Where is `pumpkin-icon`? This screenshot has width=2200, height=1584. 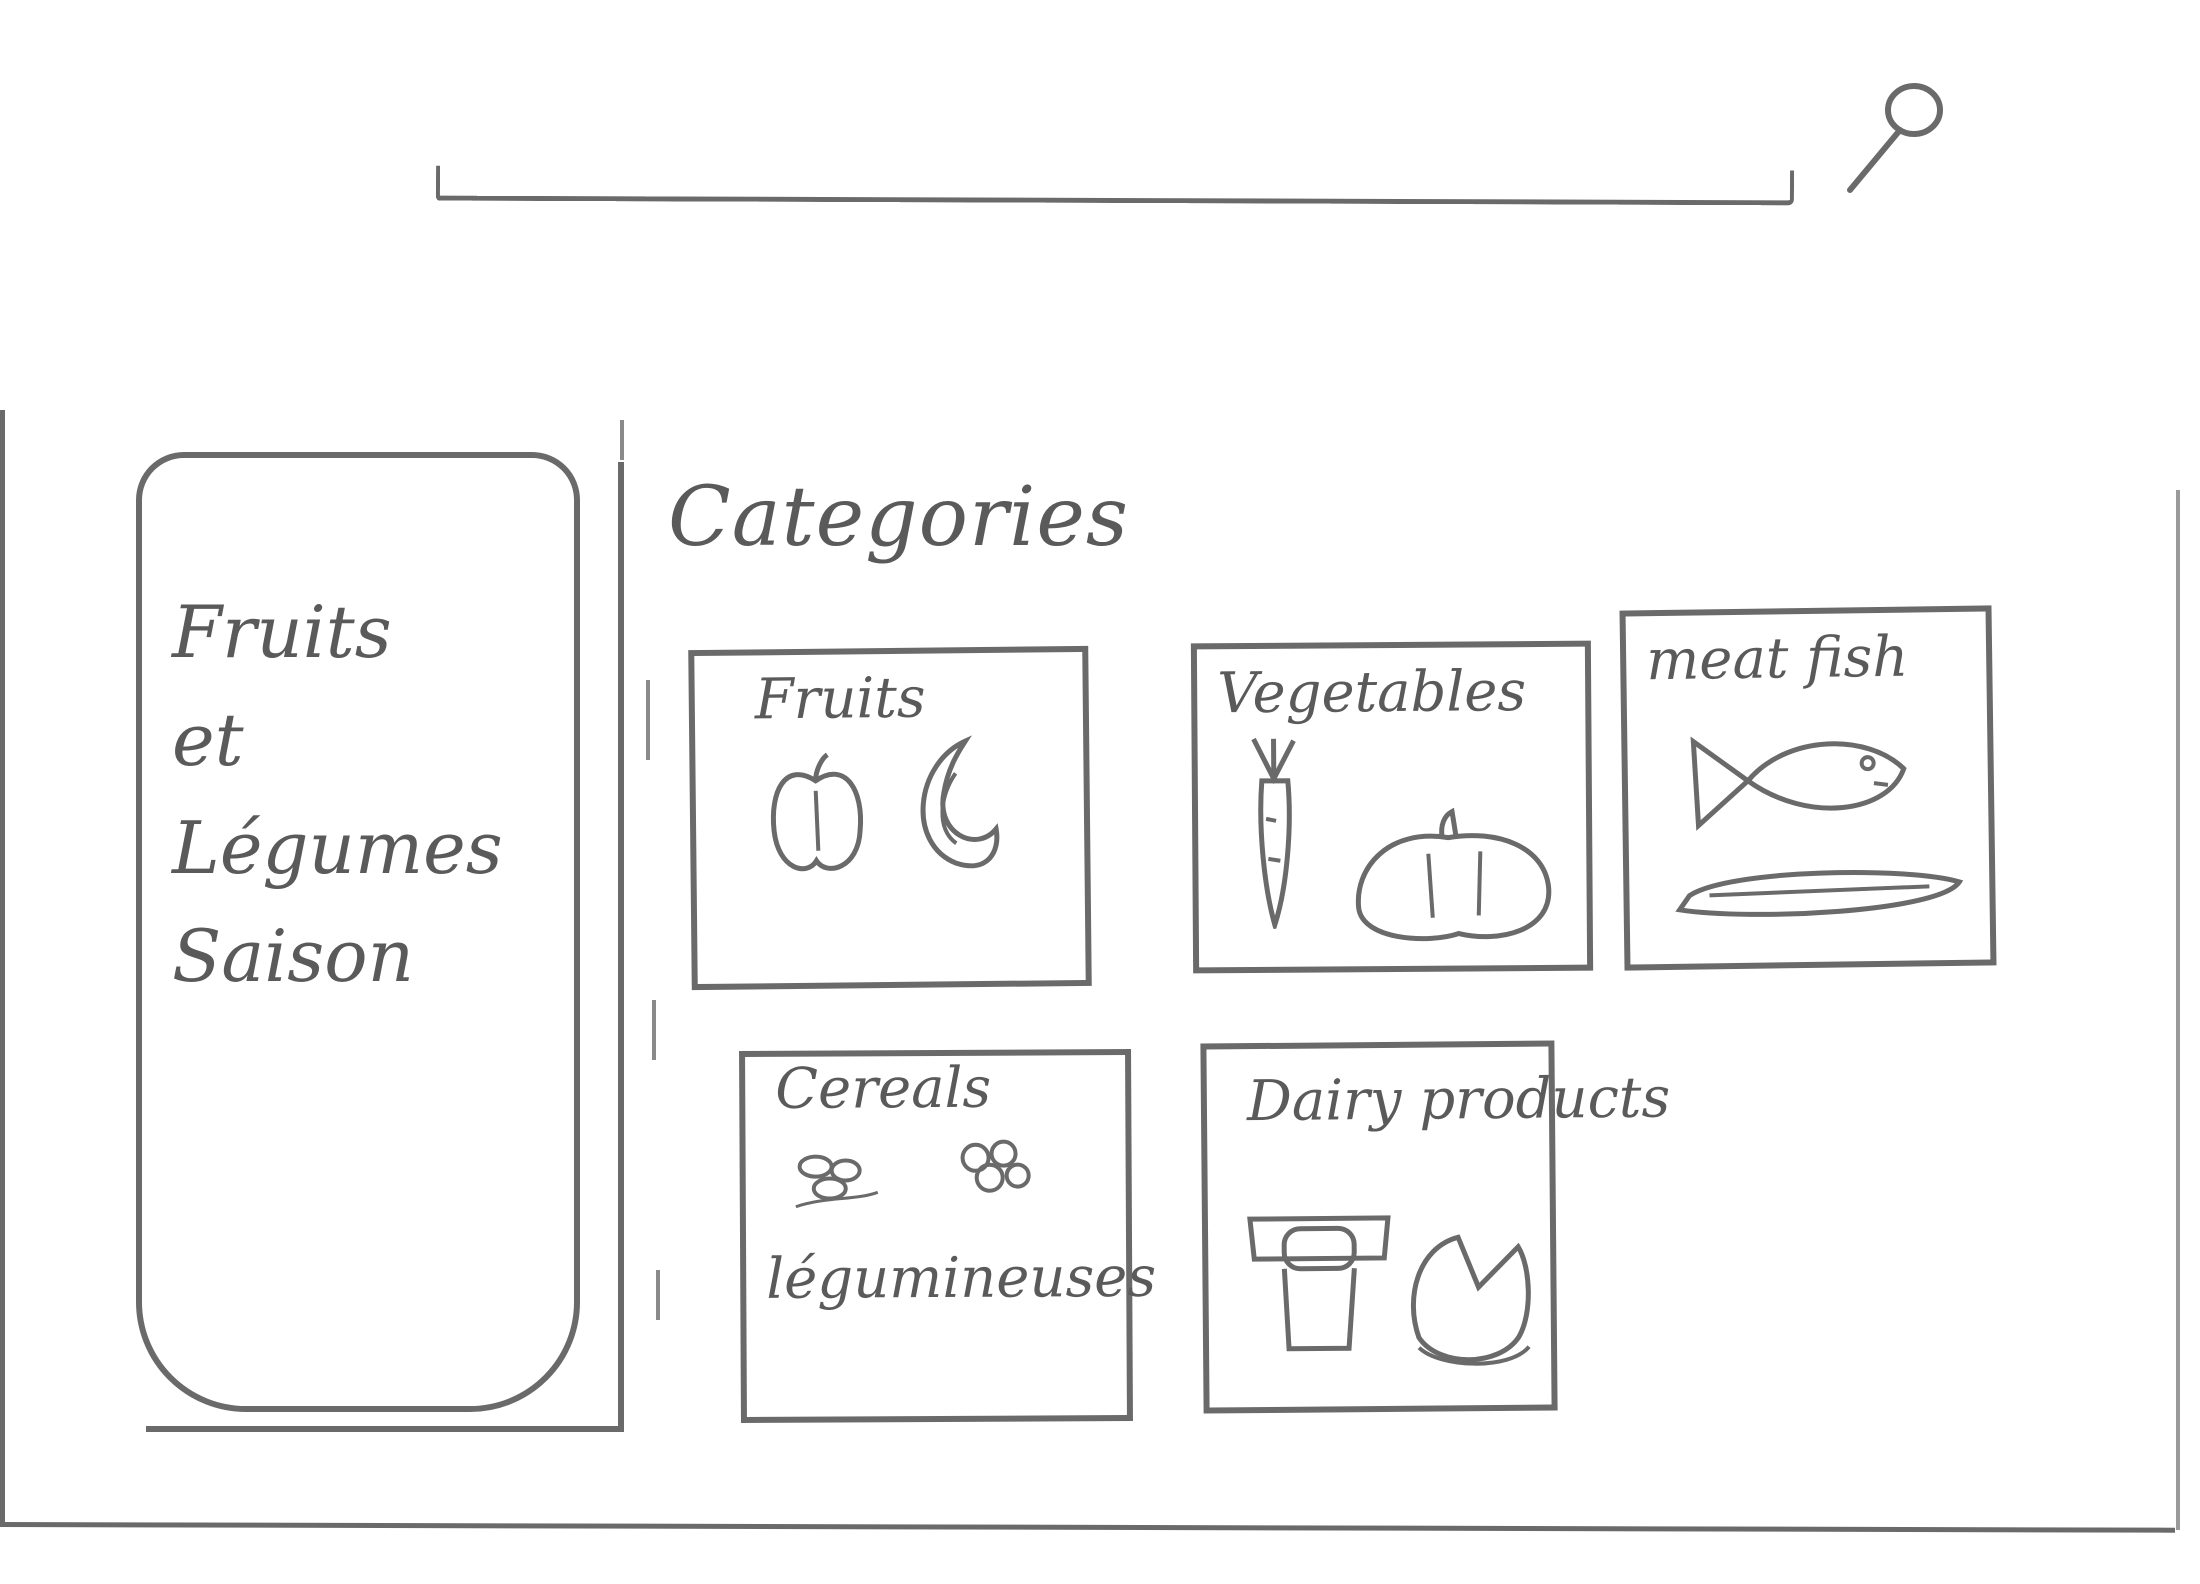 pumpkin-icon is located at coordinates (1453, 874).